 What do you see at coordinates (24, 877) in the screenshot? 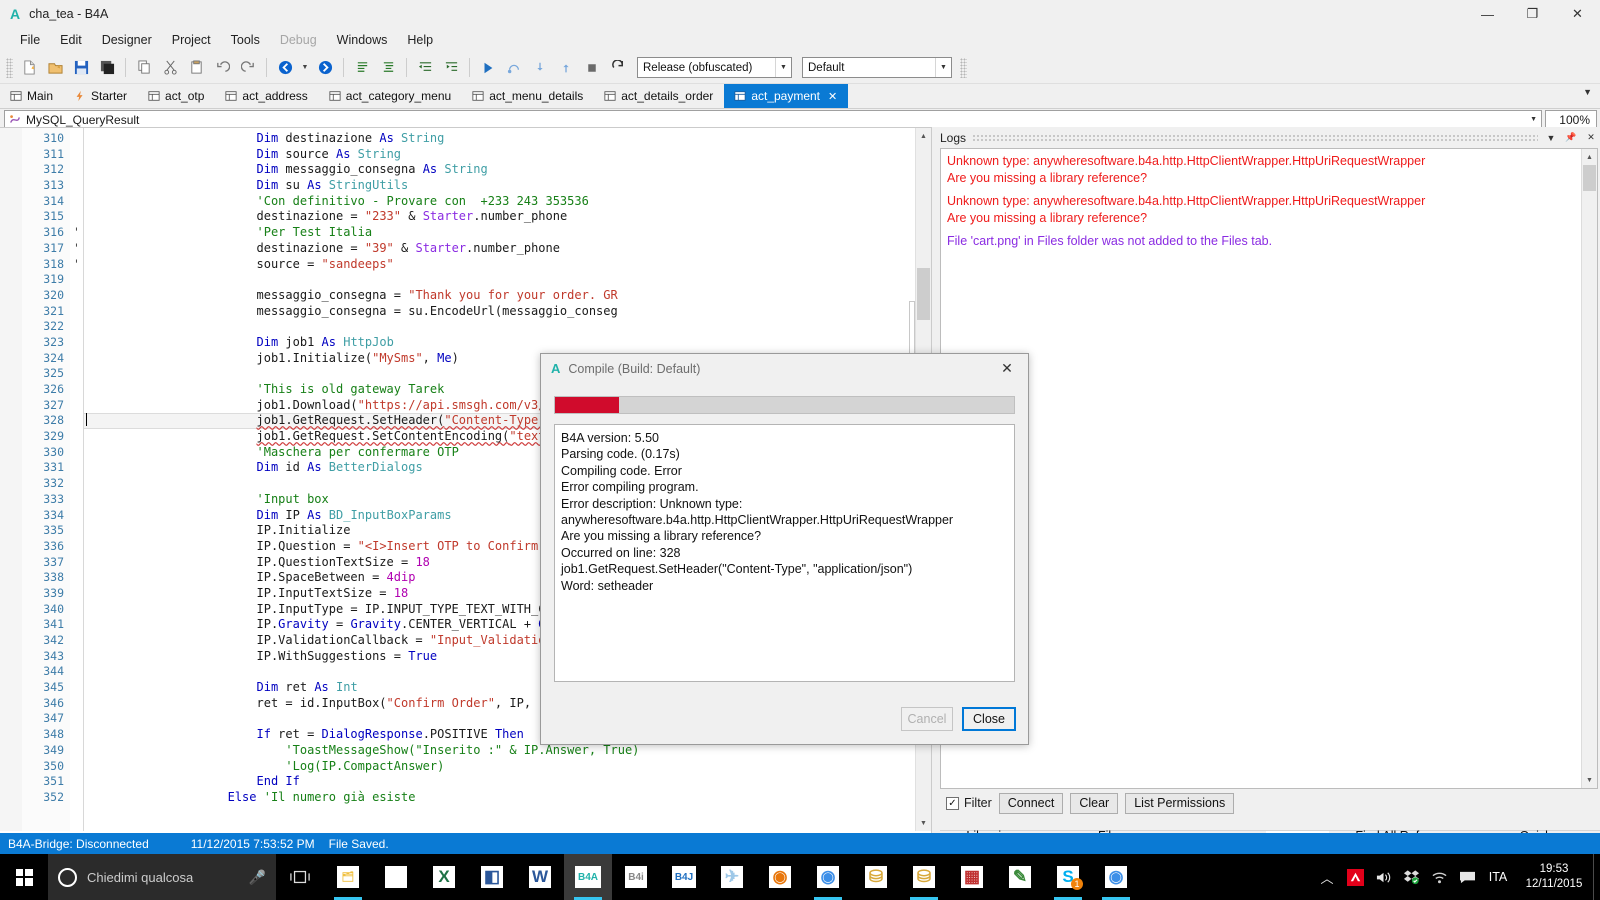
I see `windows-start-icon` at bounding box center [24, 877].